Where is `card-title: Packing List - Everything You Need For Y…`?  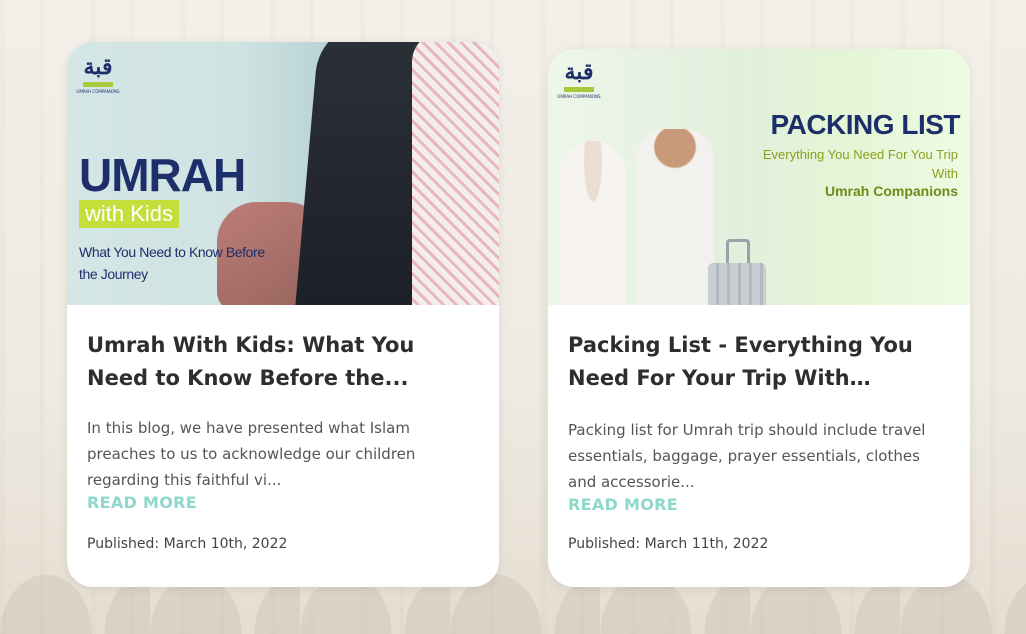 card-title: Packing List - Everything You Need For Y… is located at coordinates (759, 362).